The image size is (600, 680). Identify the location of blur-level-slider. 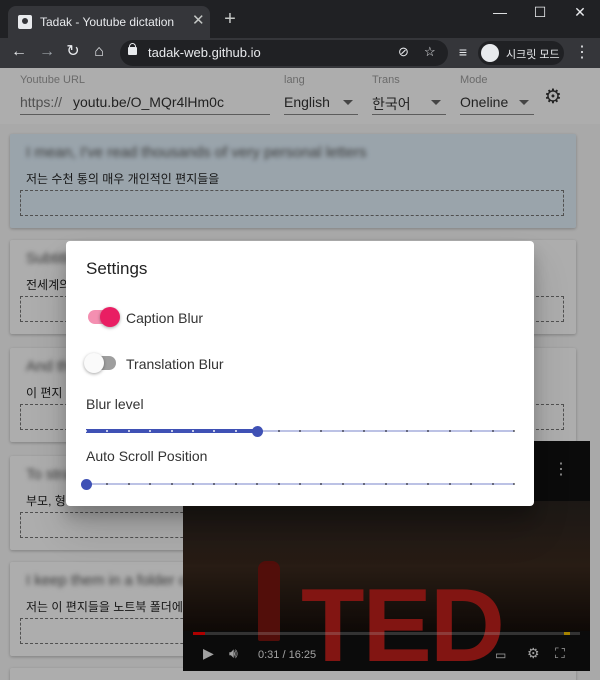
(300, 431).